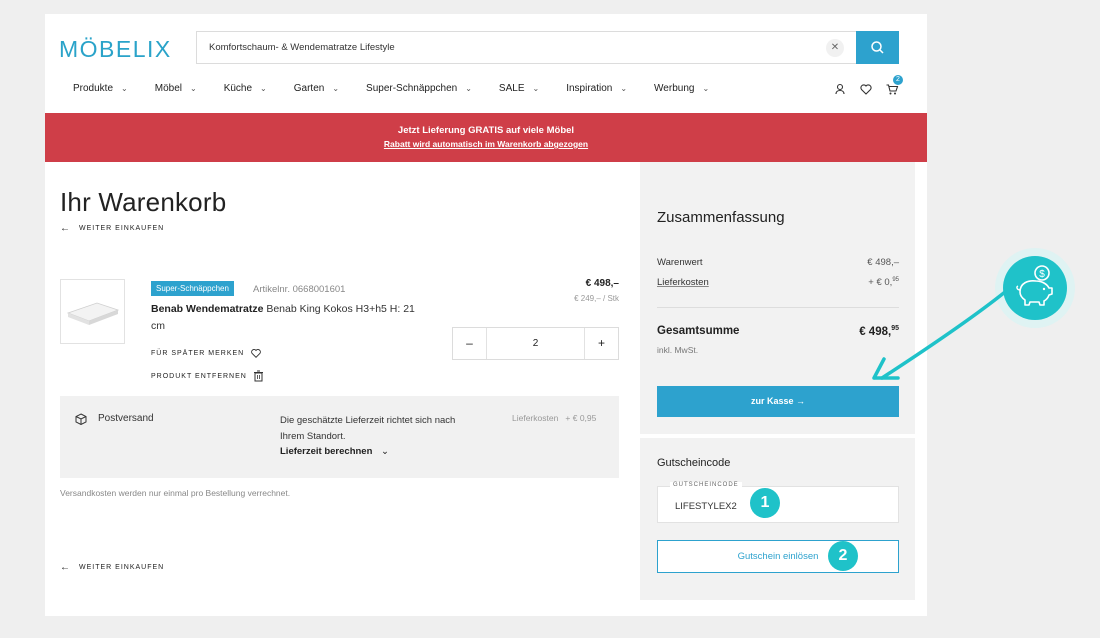 The height and width of the screenshot is (638, 1100). What do you see at coordinates (316, 88) in the screenshot?
I see `nav-item-garten: Garten ⌄` at bounding box center [316, 88].